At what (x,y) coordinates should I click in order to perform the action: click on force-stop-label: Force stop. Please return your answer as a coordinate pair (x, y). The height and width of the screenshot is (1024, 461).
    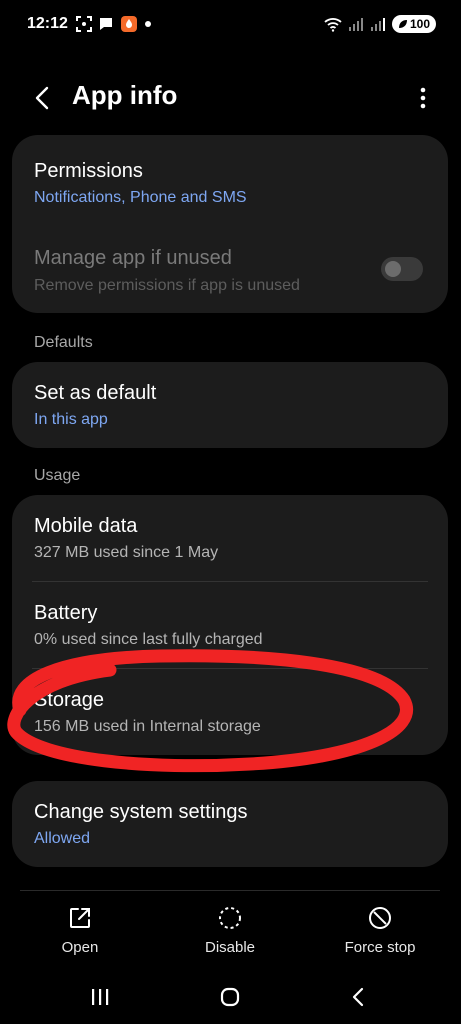
    Looking at the image, I should click on (380, 947).